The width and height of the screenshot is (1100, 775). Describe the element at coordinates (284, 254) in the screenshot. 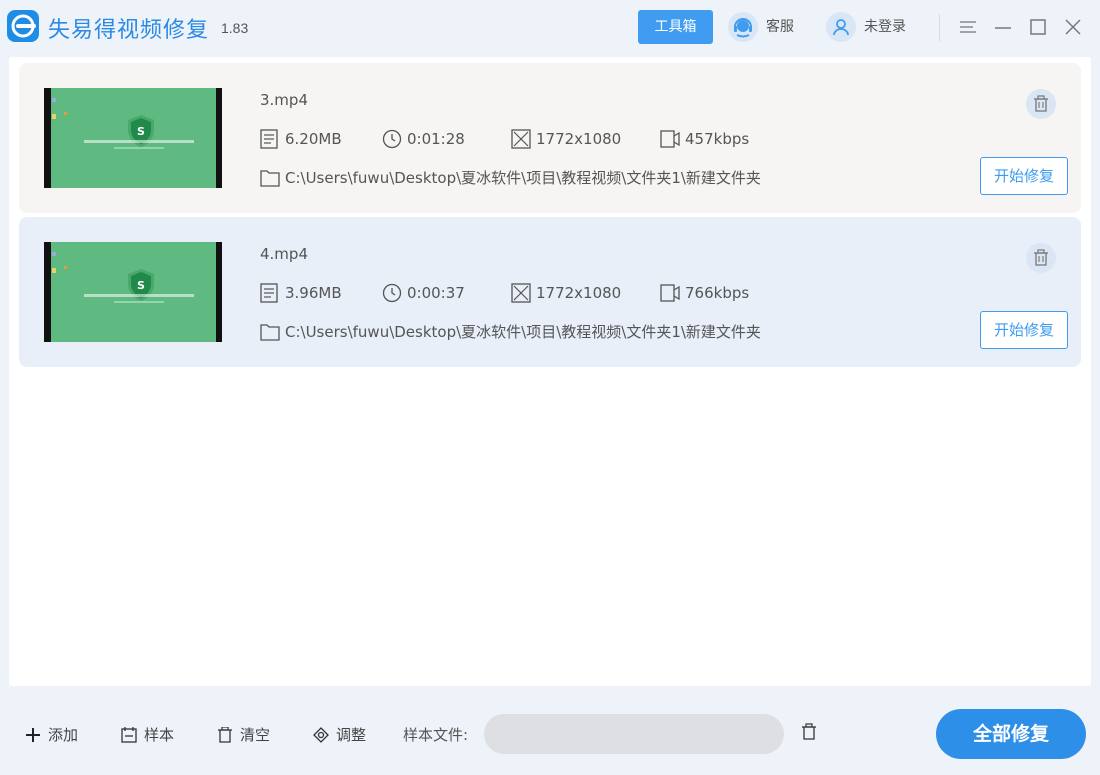

I see `file-name: 4.mp4` at that location.